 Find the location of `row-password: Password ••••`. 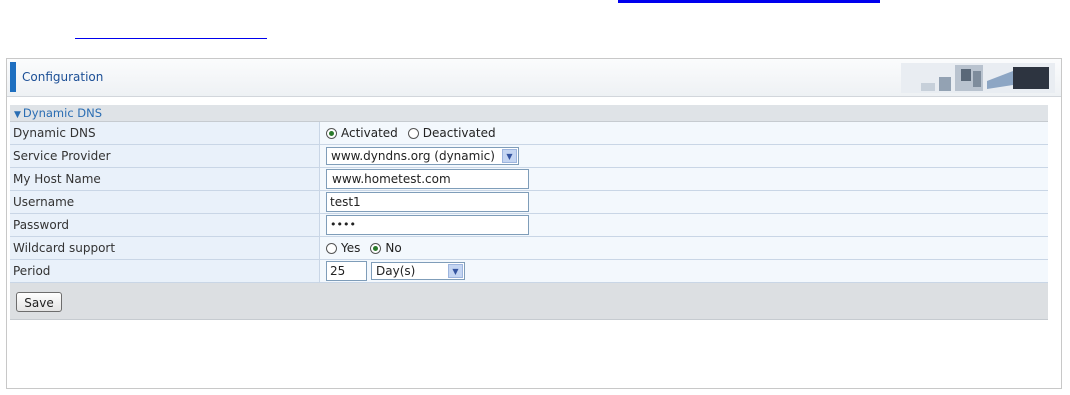

row-password: Password •••• is located at coordinates (529, 225).